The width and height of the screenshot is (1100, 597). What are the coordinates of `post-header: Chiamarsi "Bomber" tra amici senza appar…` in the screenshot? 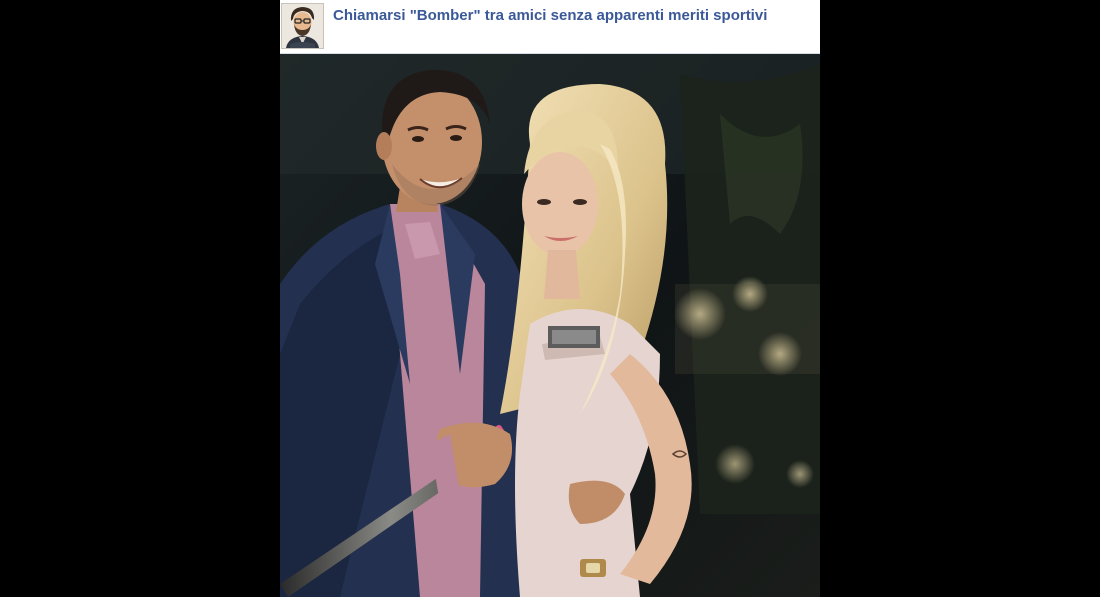 It's located at (550, 27).